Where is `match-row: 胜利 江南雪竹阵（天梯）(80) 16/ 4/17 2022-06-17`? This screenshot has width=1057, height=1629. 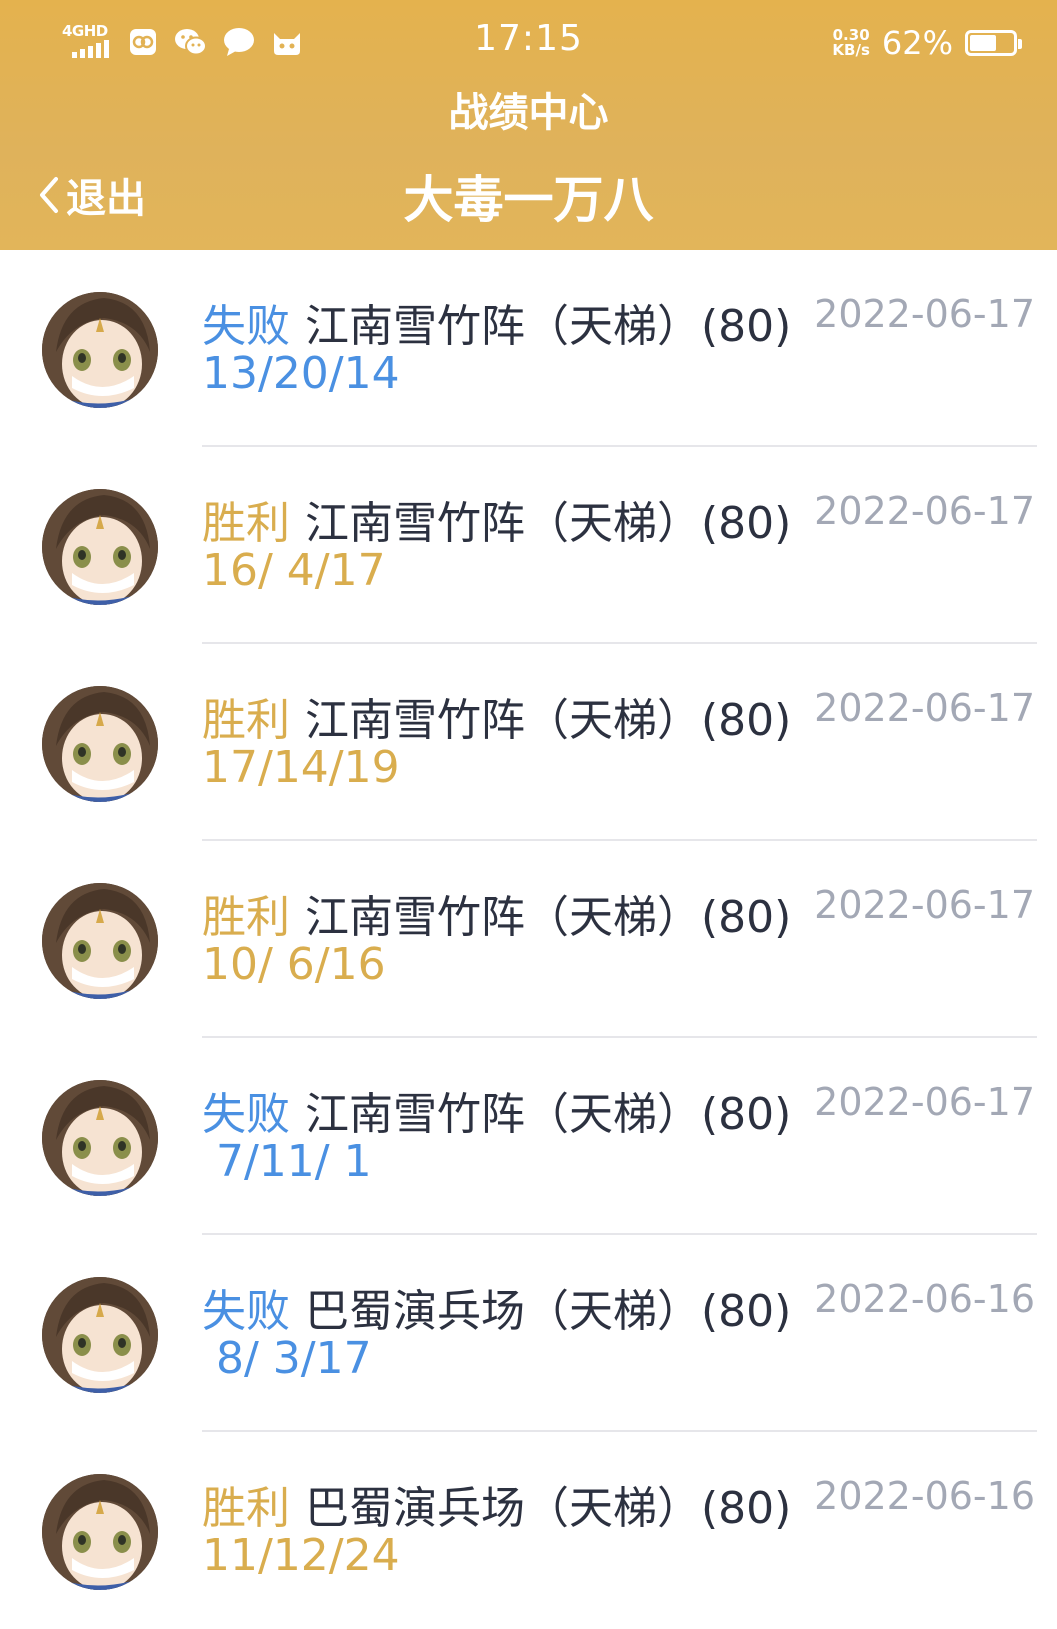 match-row: 胜利 江南雪竹阵（天梯）(80) 16/ 4/17 2022-06-17 is located at coordinates (528, 545).